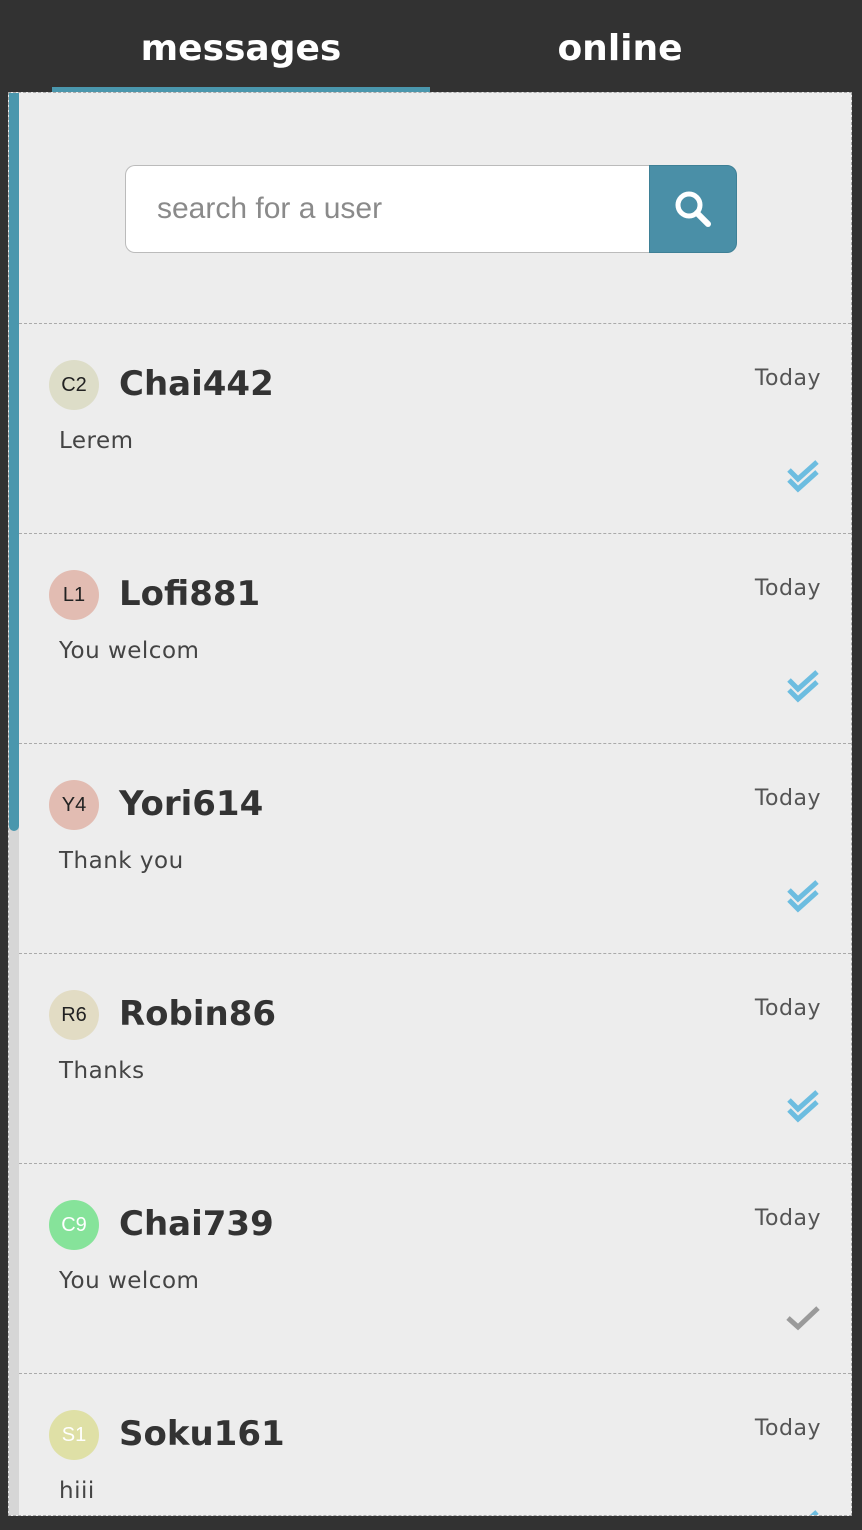 This screenshot has width=862, height=1530. I want to click on conversation-item: L1 Lofi881 Today You welcom, so click(435, 638).